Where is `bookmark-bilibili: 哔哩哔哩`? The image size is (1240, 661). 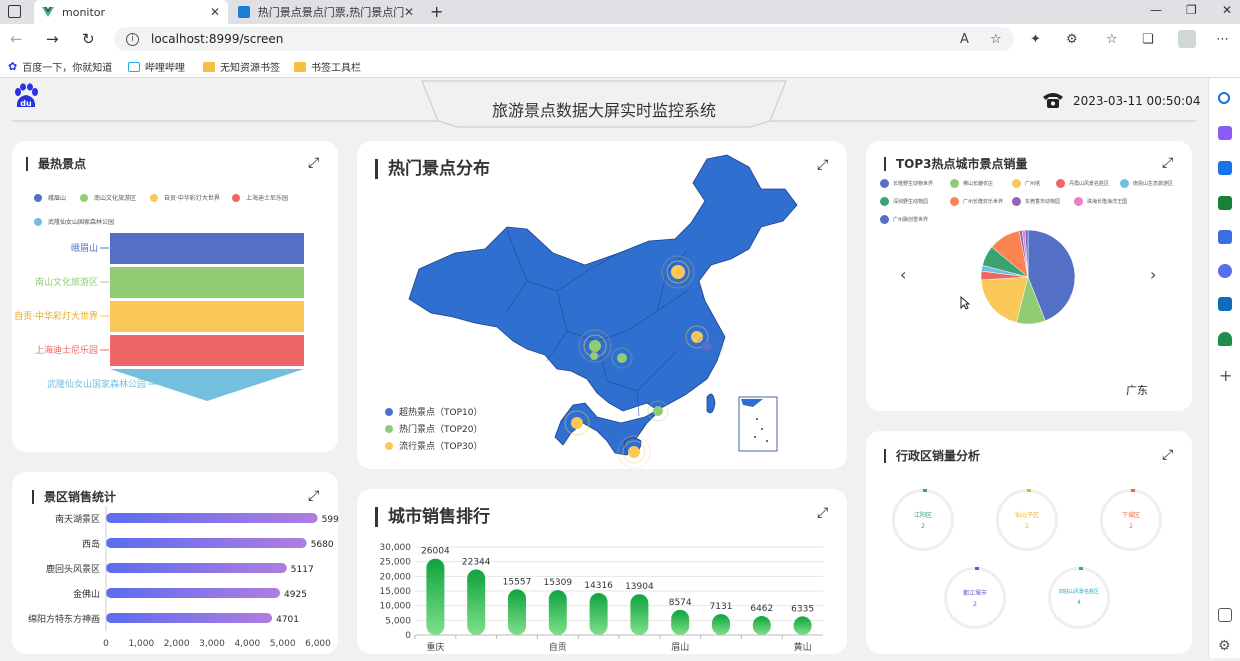
bookmark-bilibili: 哔哩哔哩 is located at coordinates (156, 66).